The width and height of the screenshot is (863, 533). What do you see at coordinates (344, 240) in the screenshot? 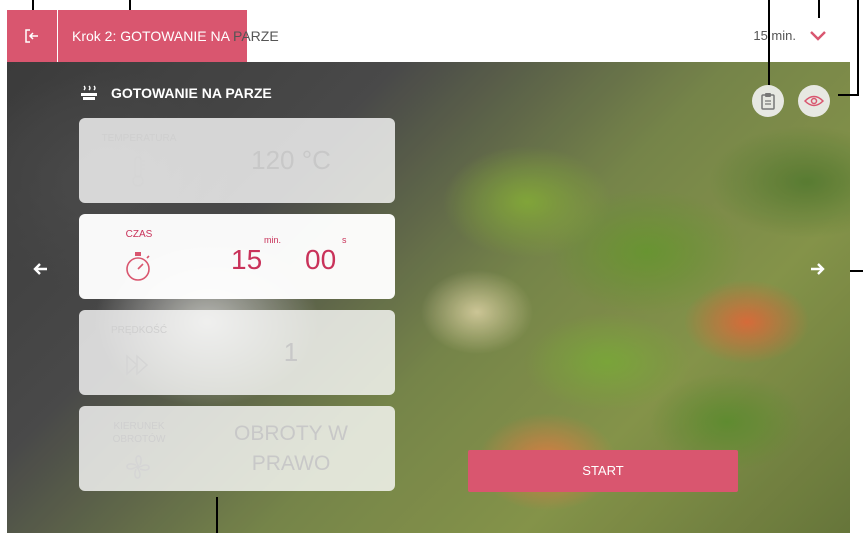
I see `time-seconds-unit: s` at bounding box center [344, 240].